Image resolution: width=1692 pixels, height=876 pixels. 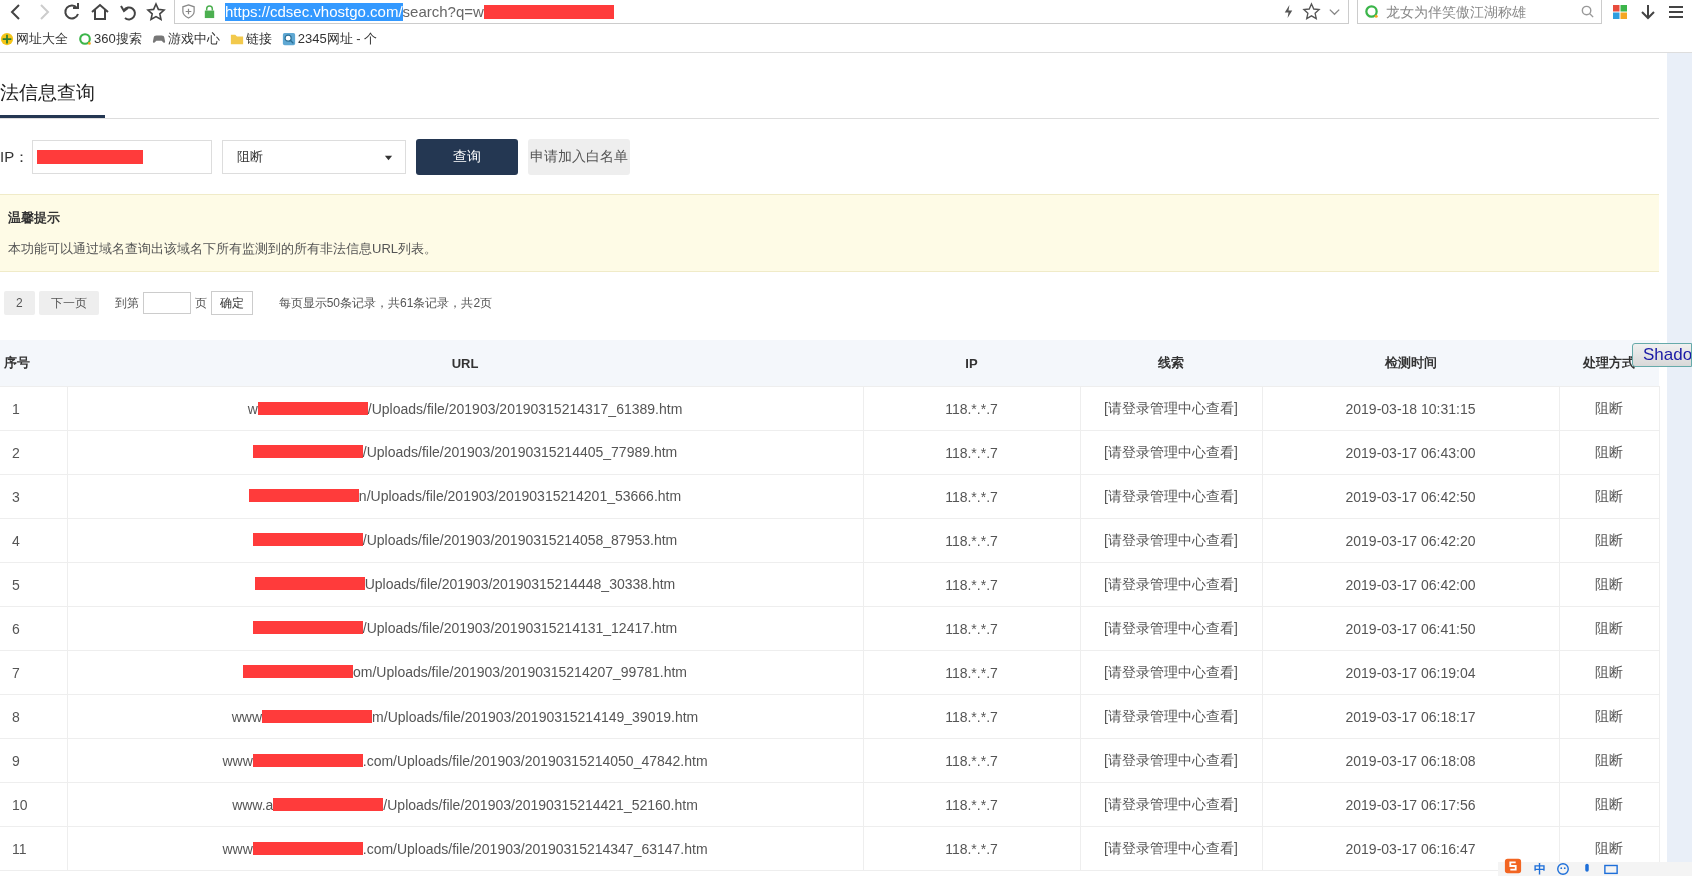 I want to click on smiley-icon, so click(x=1563, y=869).